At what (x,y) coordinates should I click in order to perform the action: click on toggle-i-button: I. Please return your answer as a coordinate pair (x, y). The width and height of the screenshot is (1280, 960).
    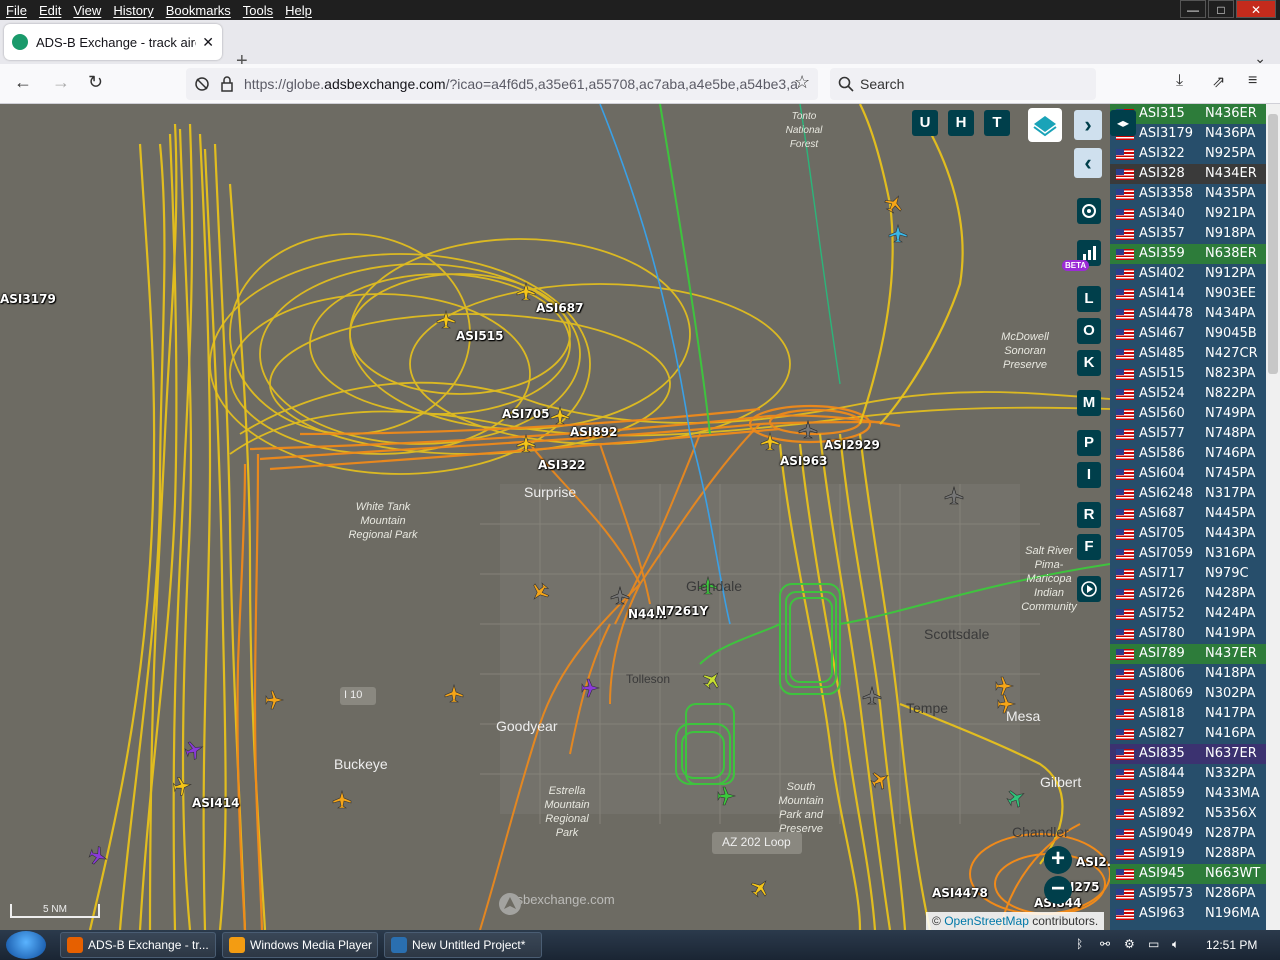
    Looking at the image, I should click on (1089, 475).